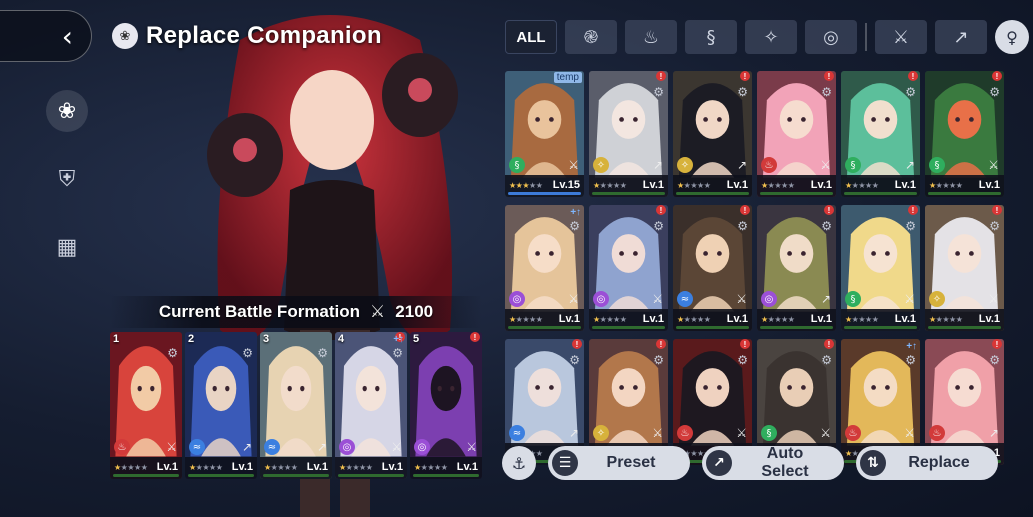 This screenshot has height=517, width=1033. I want to click on companion-card: ! ⚙ § ↗ ★★★★★ Lv.1, so click(880, 134).